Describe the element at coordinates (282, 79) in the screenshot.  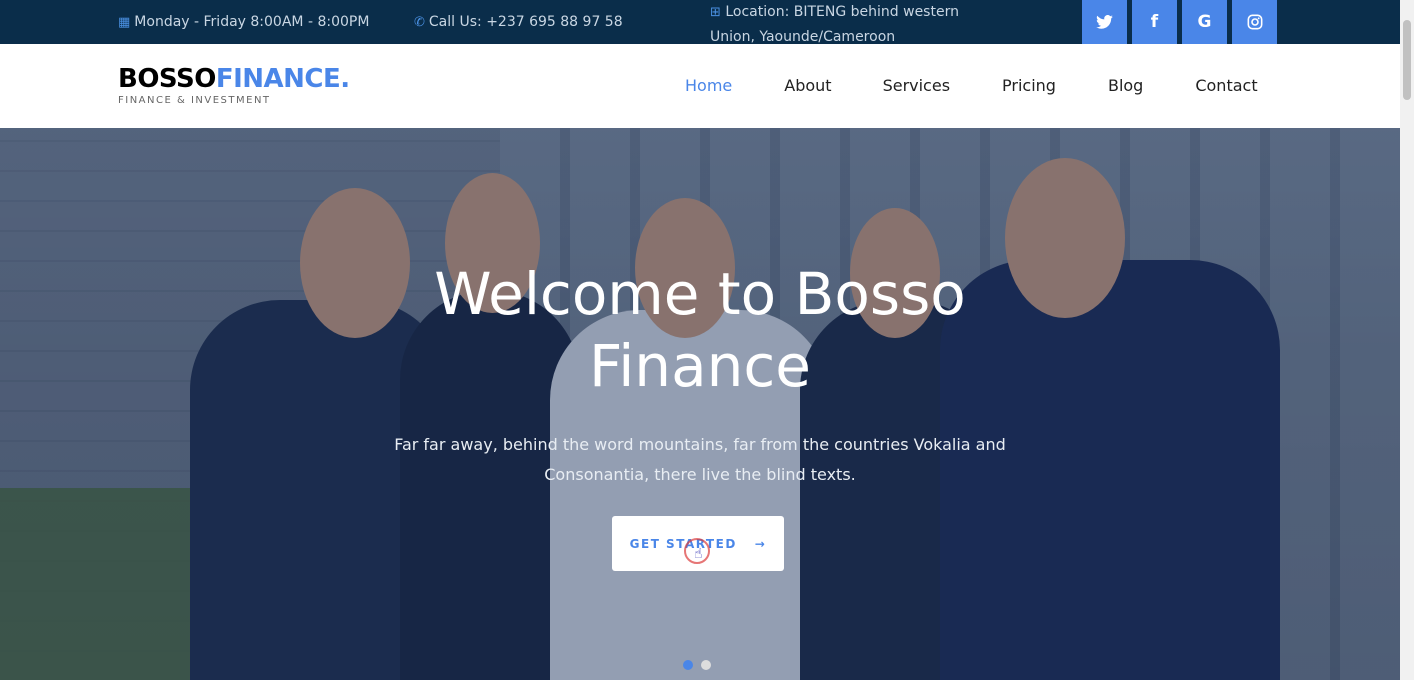
I see `logo-part2: FINANCE.` at that location.